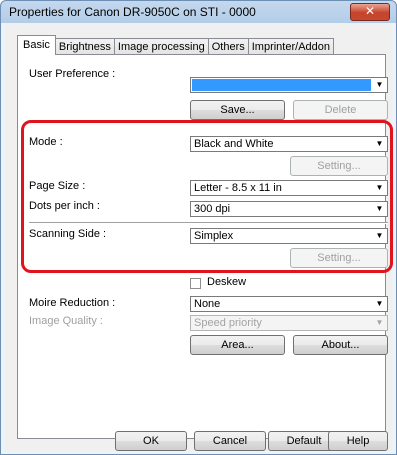 Image resolution: width=397 pixels, height=455 pixels. I want to click on moire-reduction-value: None, so click(207, 304).